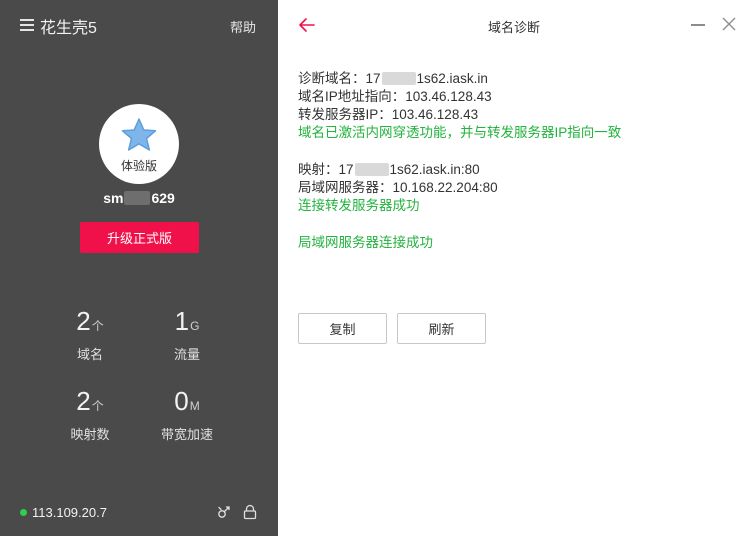  What do you see at coordinates (339, 78) in the screenshot?
I see `text-prefix: 诊断域名：17` at bounding box center [339, 78].